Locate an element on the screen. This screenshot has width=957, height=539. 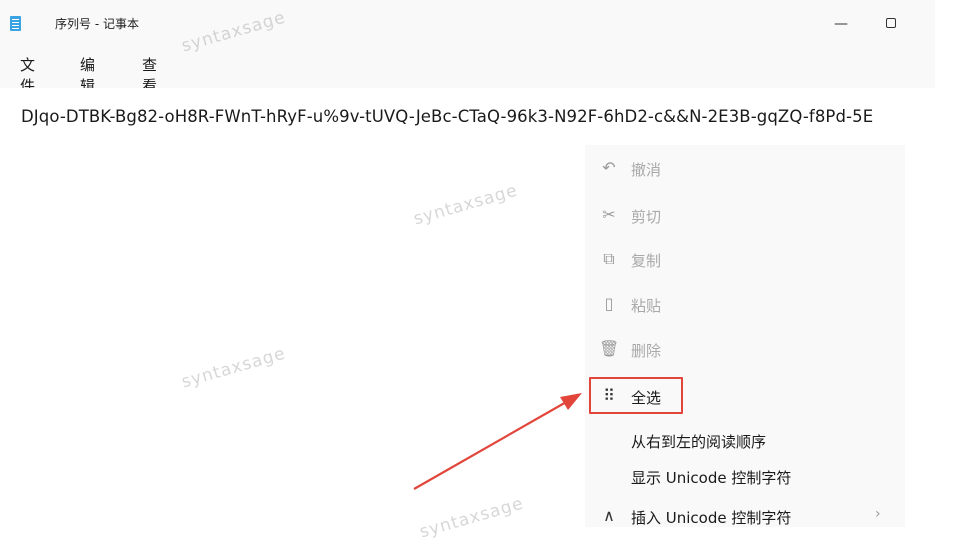
context-item-rtl-reading-order: 从右到左的阅读顺序 is located at coordinates (745, 440).